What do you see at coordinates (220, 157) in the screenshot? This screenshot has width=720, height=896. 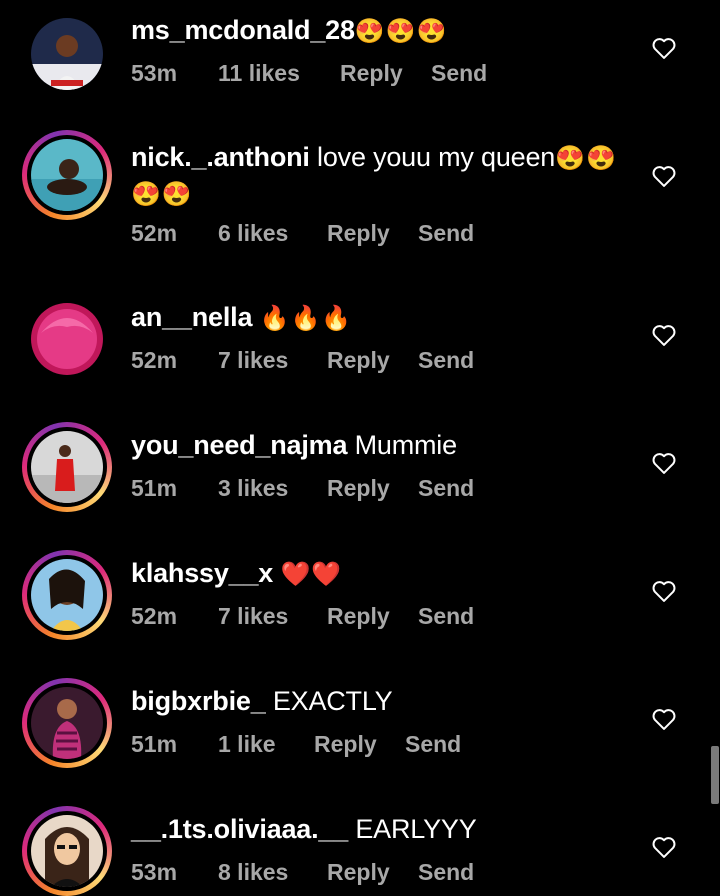 I see `comment-username: nick._.anthoni` at bounding box center [220, 157].